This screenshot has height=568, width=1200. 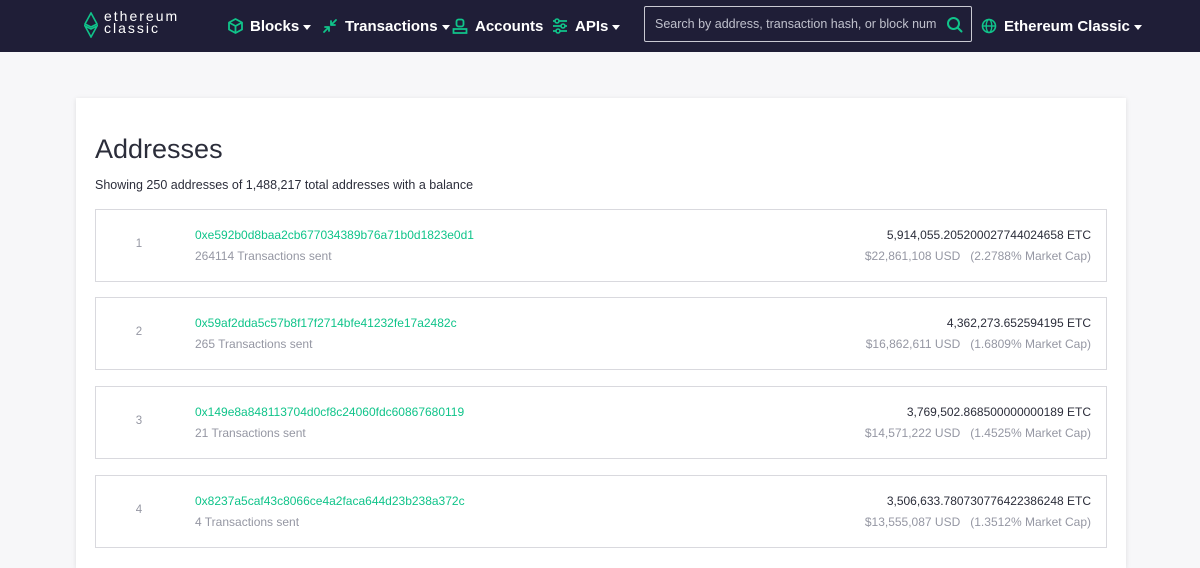 I want to click on usd-value: $14,571,222 USD, so click(x=912, y=433).